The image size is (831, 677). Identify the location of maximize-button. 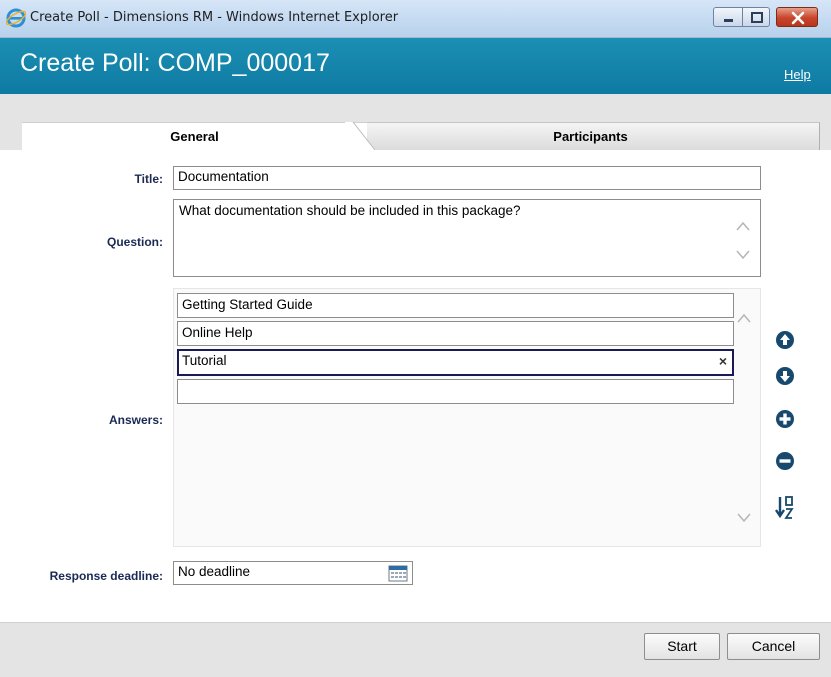
(756, 17).